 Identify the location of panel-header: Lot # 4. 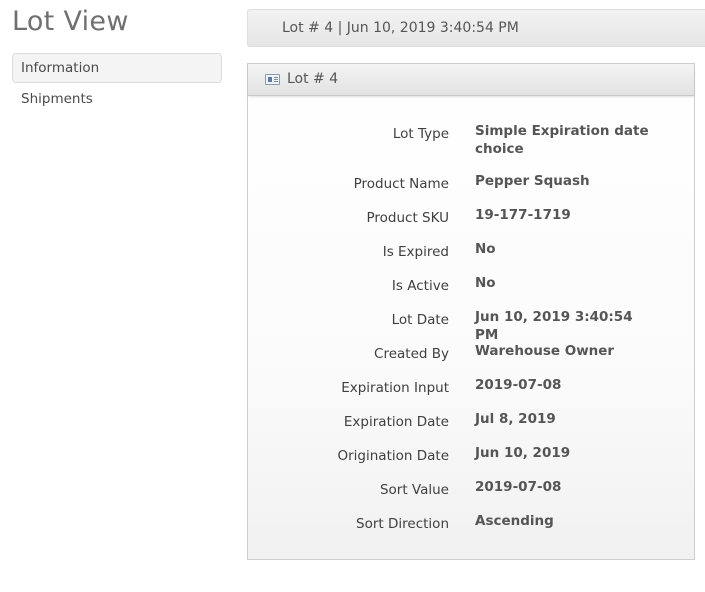
(471, 80).